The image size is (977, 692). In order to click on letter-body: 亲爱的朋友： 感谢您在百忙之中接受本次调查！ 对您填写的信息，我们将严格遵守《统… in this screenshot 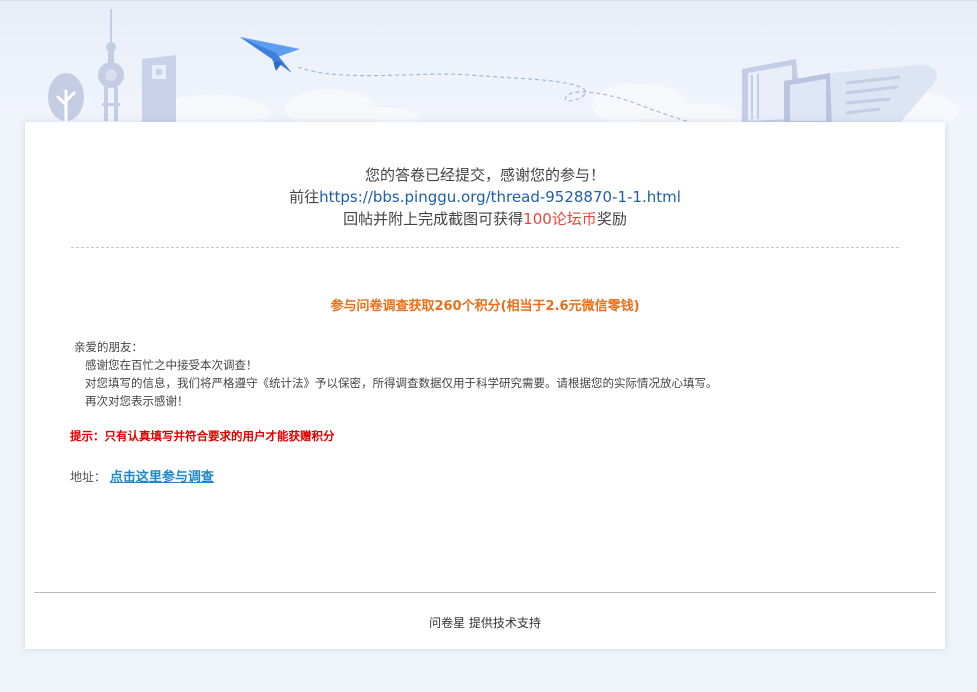, I will do `click(396, 374)`.